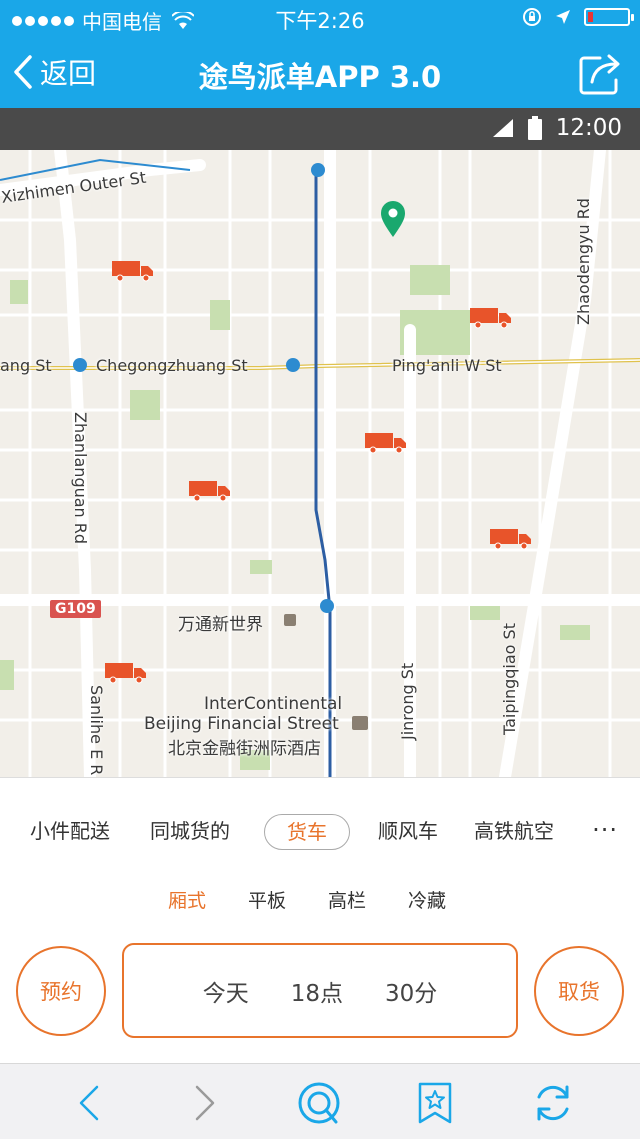 This screenshot has height=1139, width=640. Describe the element at coordinates (588, 128) in the screenshot. I see `device-time: 12:00` at that location.